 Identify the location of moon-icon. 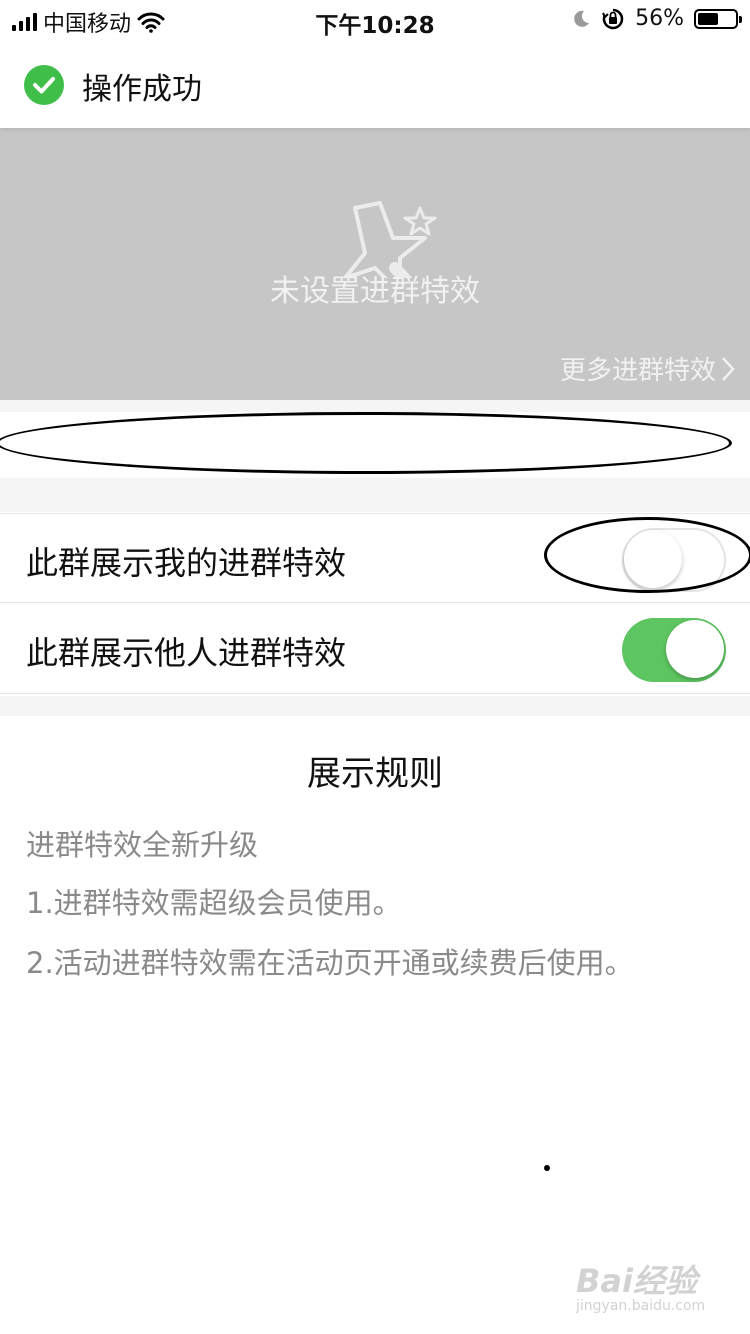
(582, 18).